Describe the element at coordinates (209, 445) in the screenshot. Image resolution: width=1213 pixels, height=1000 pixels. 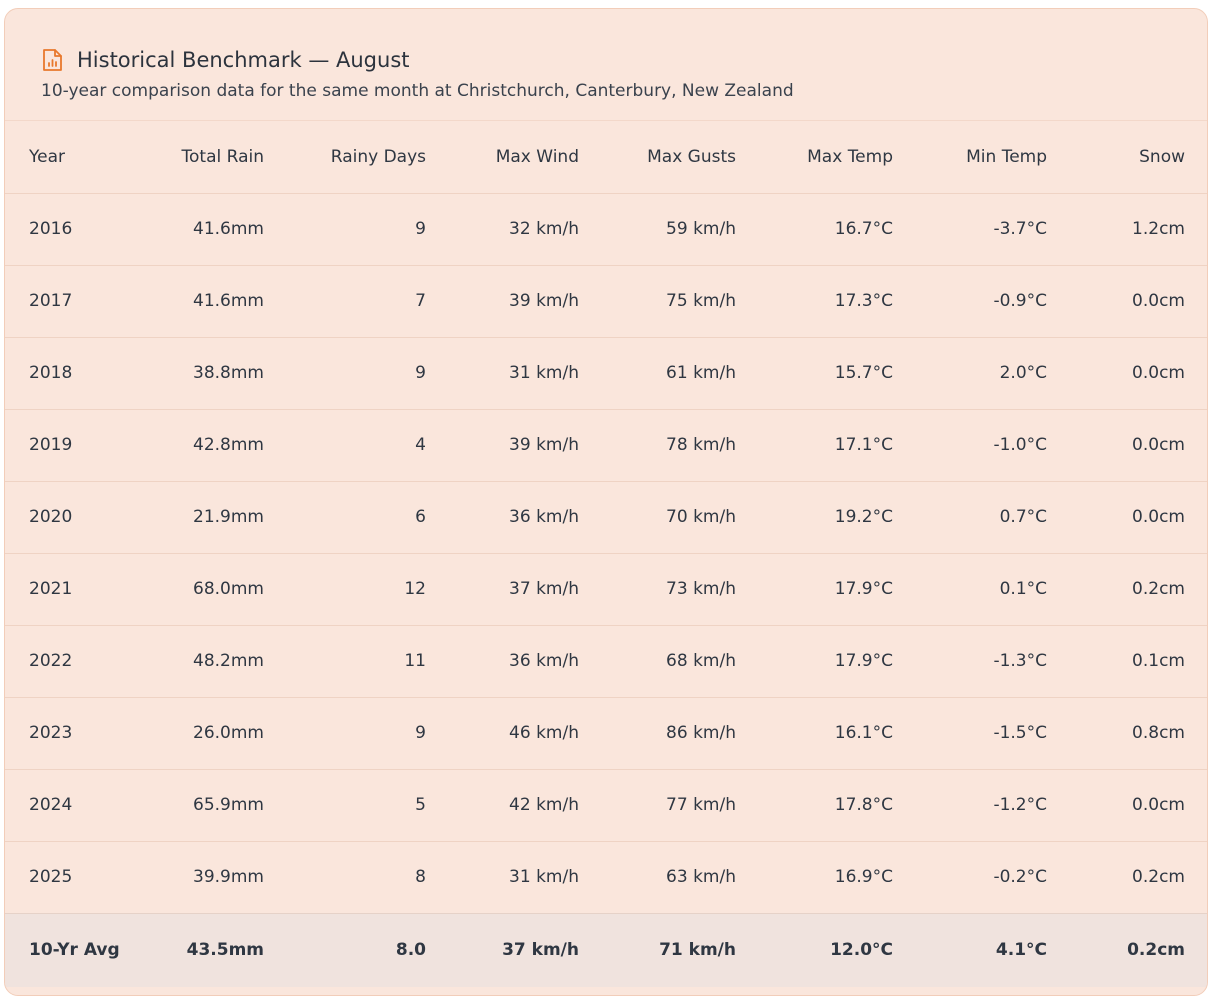
I see `cell-total-rain: 42.8mm` at that location.